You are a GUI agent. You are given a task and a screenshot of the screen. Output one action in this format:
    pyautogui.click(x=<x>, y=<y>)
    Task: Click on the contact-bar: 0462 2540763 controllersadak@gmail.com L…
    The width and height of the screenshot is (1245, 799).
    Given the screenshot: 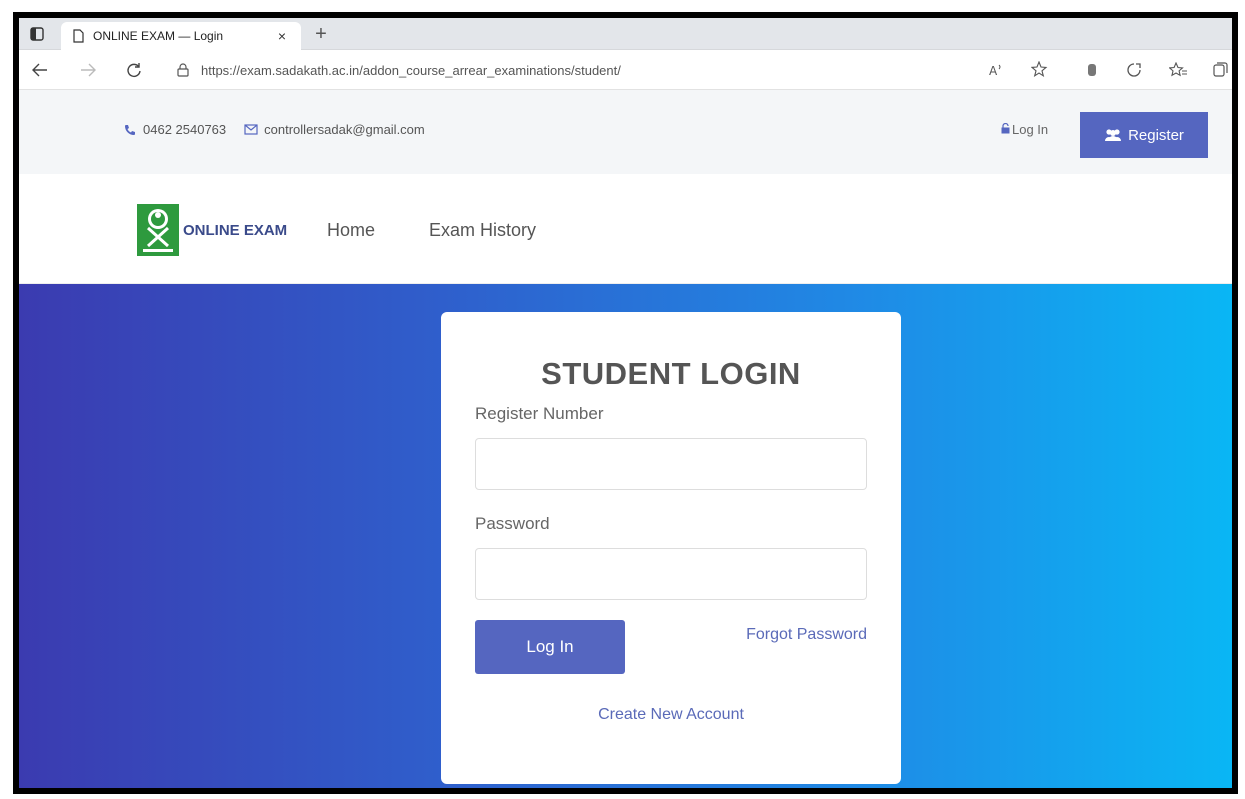 What is the action you would take?
    pyautogui.click(x=625, y=132)
    